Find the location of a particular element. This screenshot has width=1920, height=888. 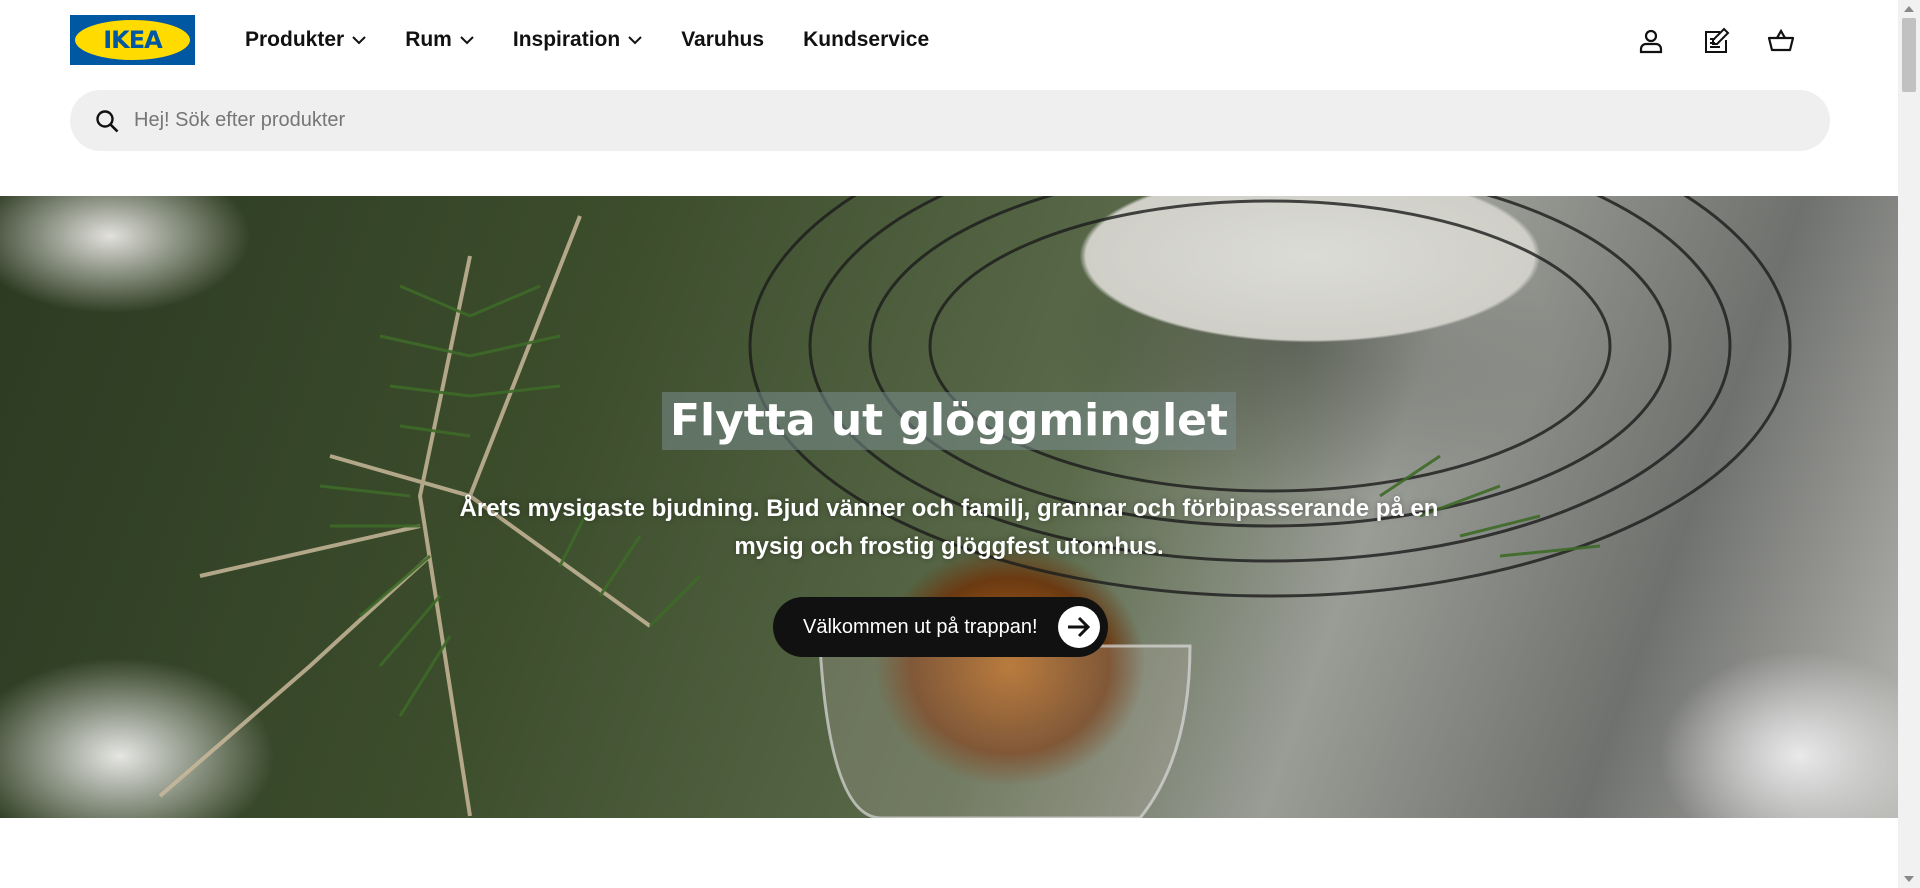

nav-item-label: Varuhus is located at coordinates (723, 39).